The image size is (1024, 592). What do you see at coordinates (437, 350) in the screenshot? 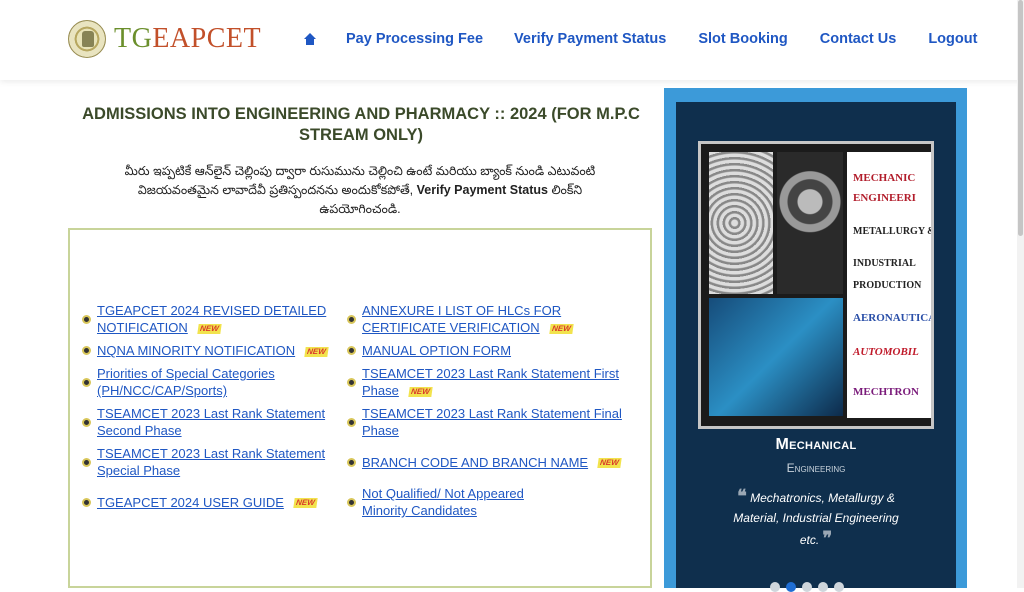
I see `link-label: MANUAL OPTION FORM` at bounding box center [437, 350].